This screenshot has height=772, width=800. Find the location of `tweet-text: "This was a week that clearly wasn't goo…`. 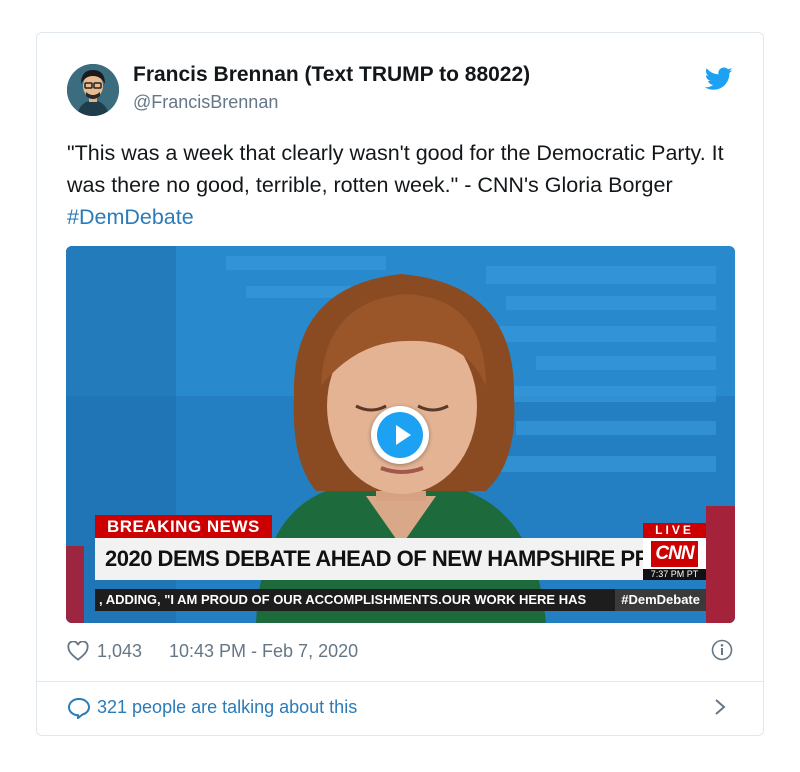

tweet-text: "This was a week that clearly wasn't goo… is located at coordinates (402, 185).